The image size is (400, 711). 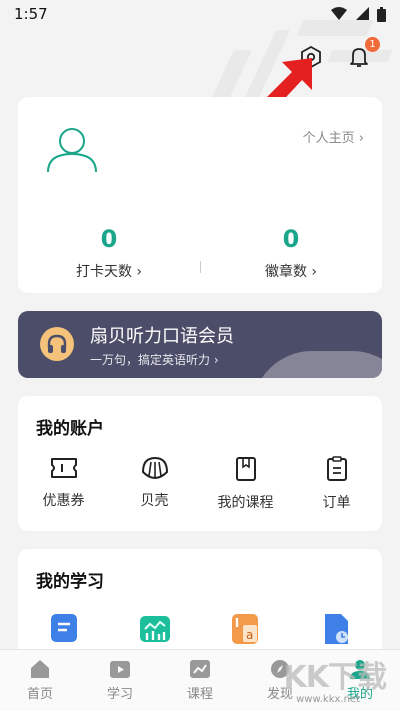 I want to click on orders-label: 订单, so click(x=336, y=503).